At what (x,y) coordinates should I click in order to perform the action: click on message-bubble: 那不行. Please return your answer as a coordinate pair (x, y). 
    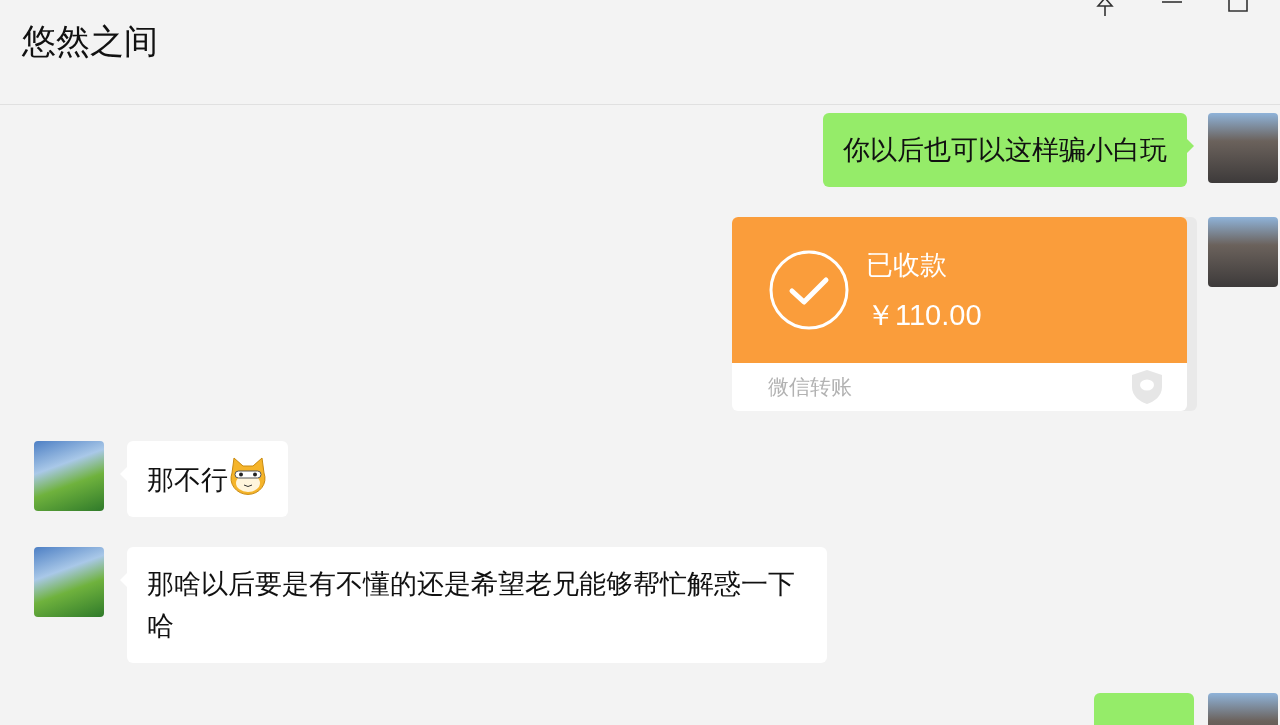
    Looking at the image, I should click on (207, 479).